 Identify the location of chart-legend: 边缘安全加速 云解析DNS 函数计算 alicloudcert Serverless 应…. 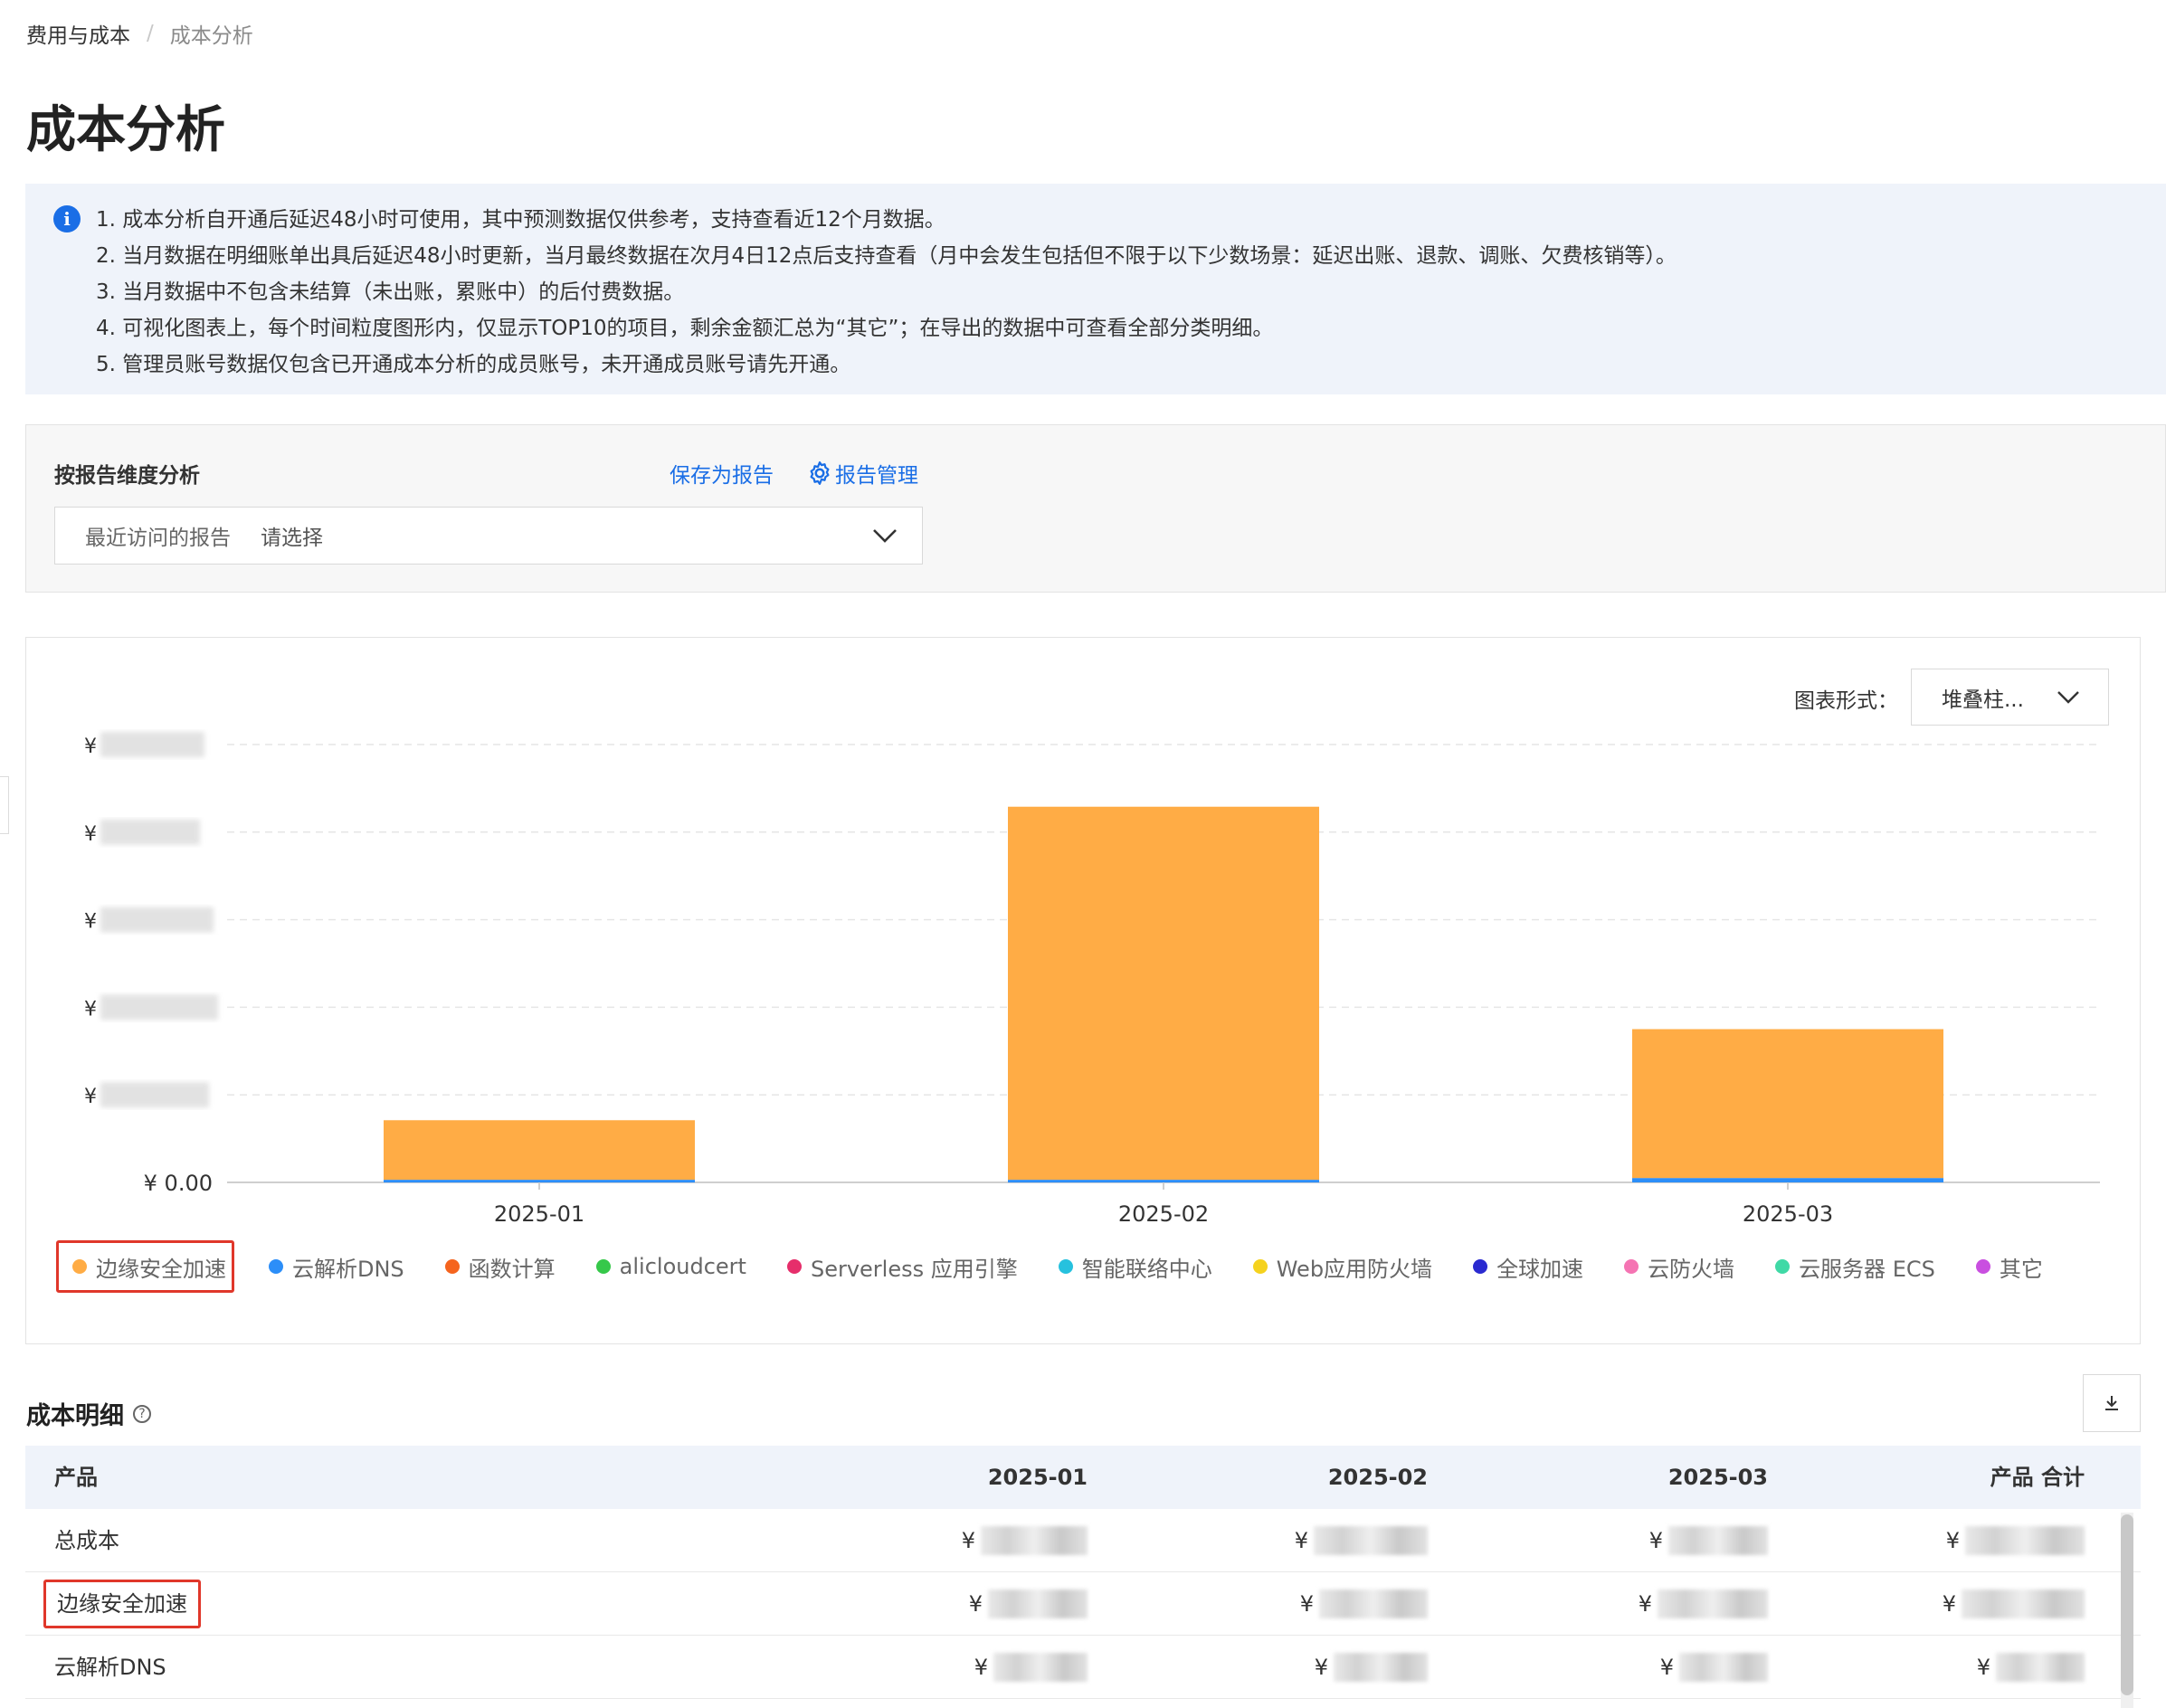
(1070, 1266).